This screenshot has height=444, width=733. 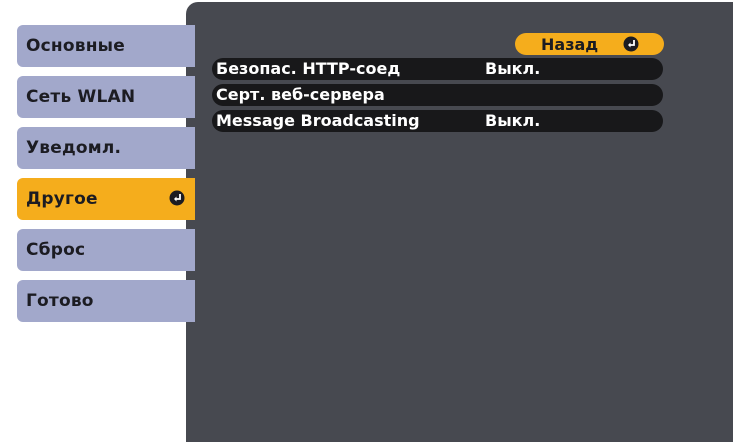 What do you see at coordinates (308, 68) in the screenshot?
I see `setting-label: Безопас. HTTP-соед` at bounding box center [308, 68].